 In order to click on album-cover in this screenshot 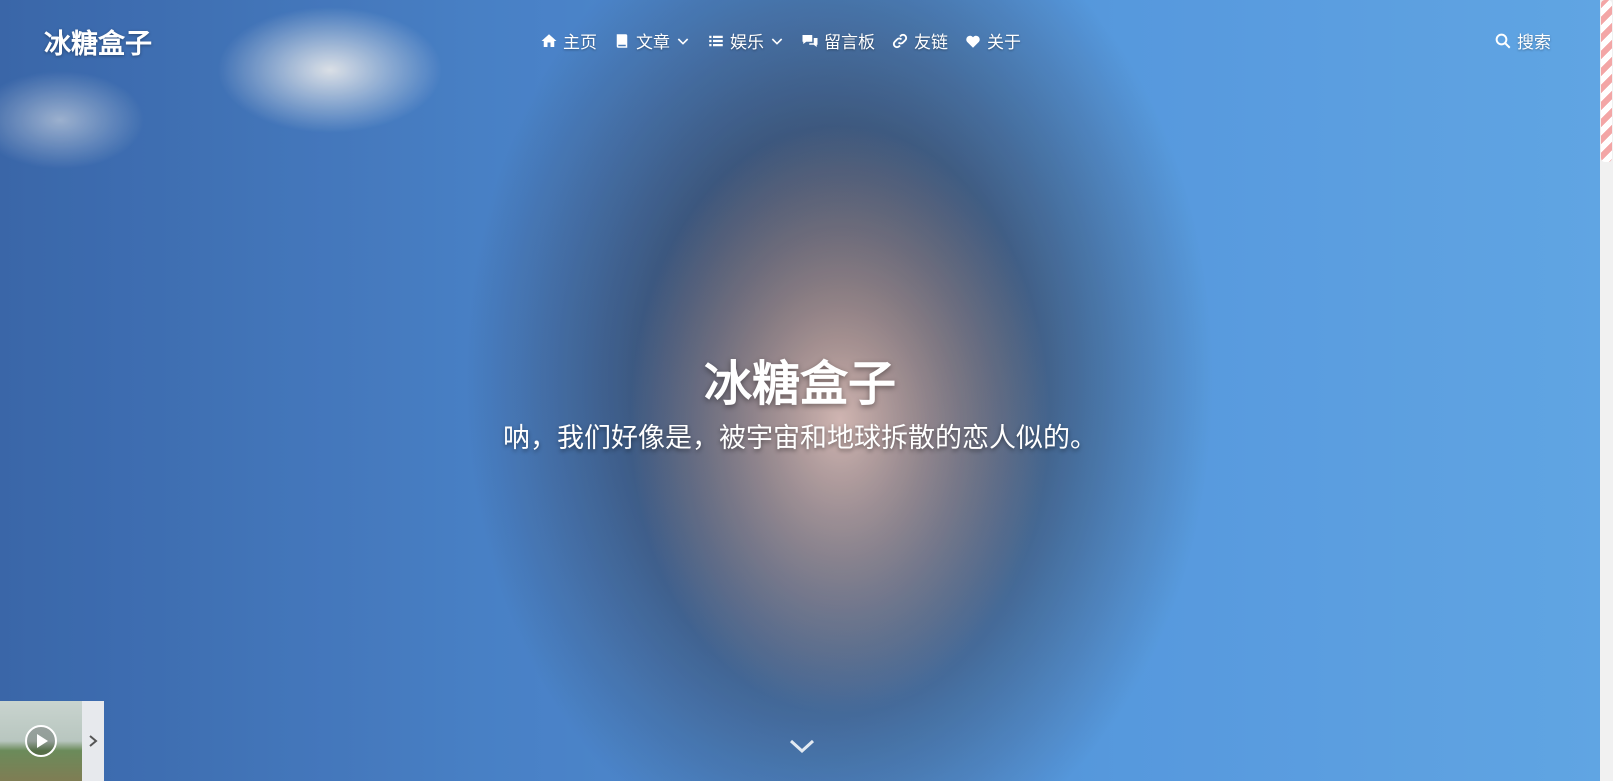, I will do `click(41, 741)`.